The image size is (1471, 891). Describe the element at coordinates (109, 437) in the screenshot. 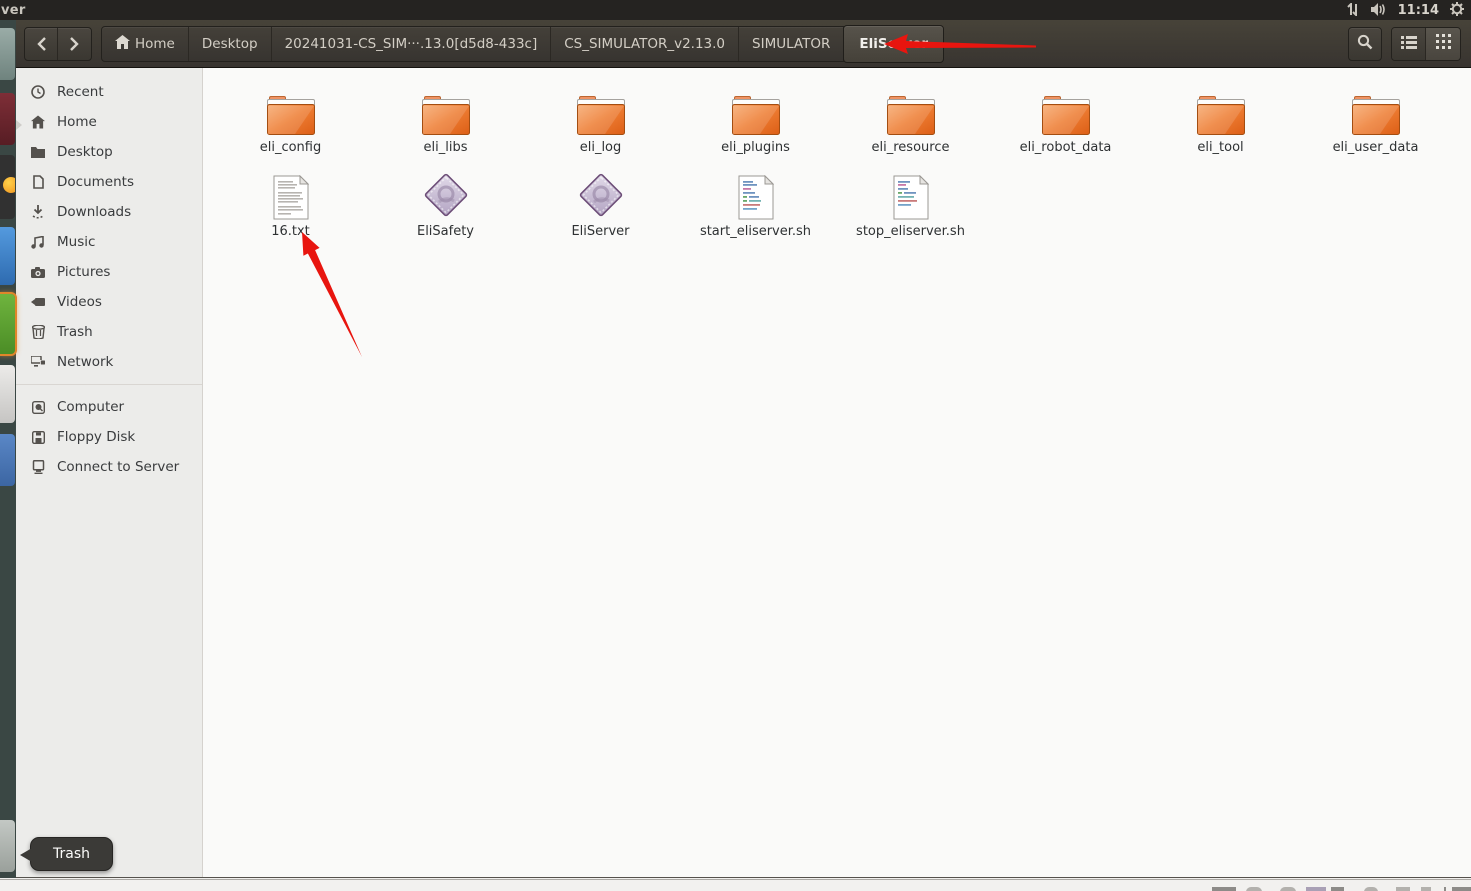

I see `sidebar-item-floppy: Floppy Disk` at that location.